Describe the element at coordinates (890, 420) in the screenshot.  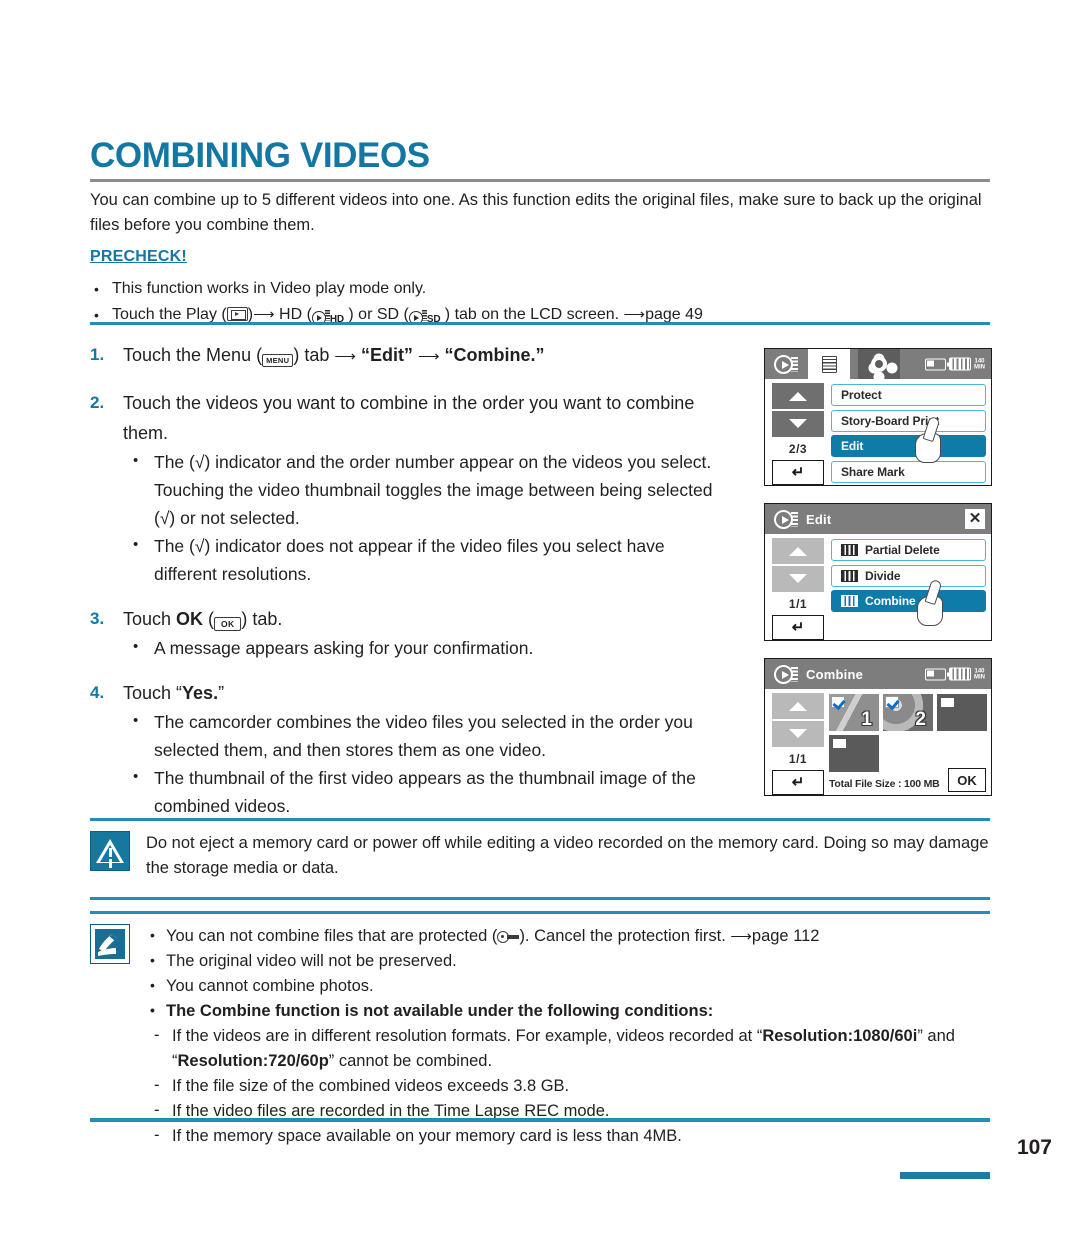
I see `menu-item-story-board-print-label: Story-Board Print` at that location.